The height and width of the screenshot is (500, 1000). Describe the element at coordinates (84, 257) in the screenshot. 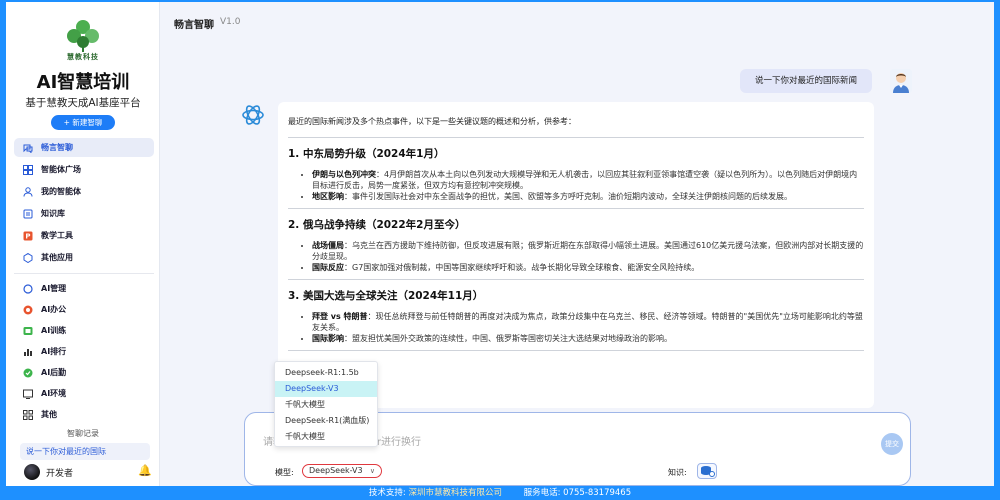

I see `sidebar-item-other-apps: 其他应用` at that location.